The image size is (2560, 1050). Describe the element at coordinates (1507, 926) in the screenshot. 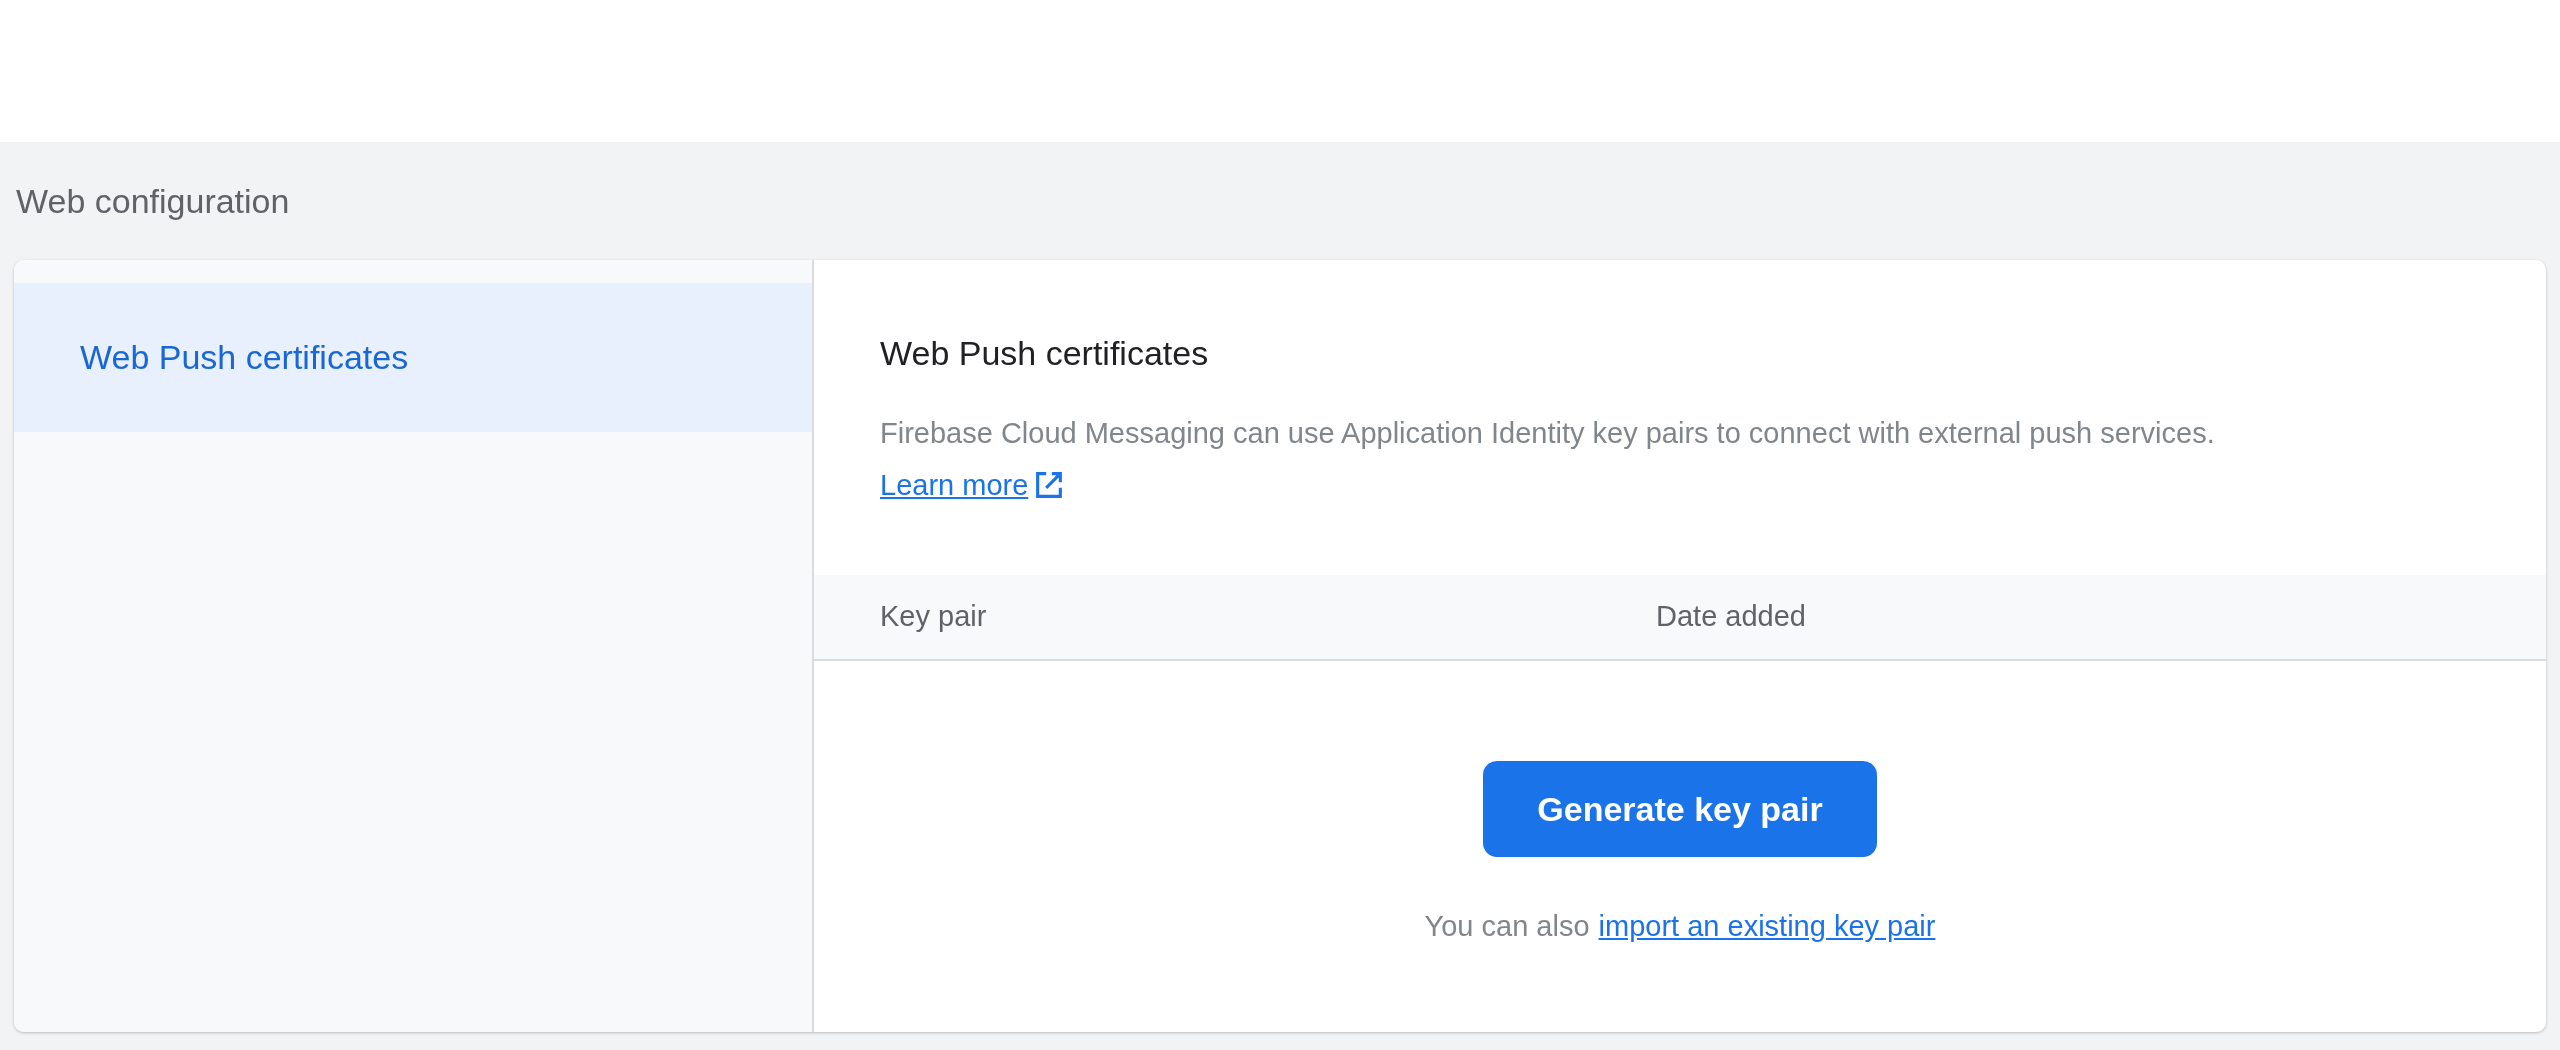

I see `import-hint-text: You can also` at that location.